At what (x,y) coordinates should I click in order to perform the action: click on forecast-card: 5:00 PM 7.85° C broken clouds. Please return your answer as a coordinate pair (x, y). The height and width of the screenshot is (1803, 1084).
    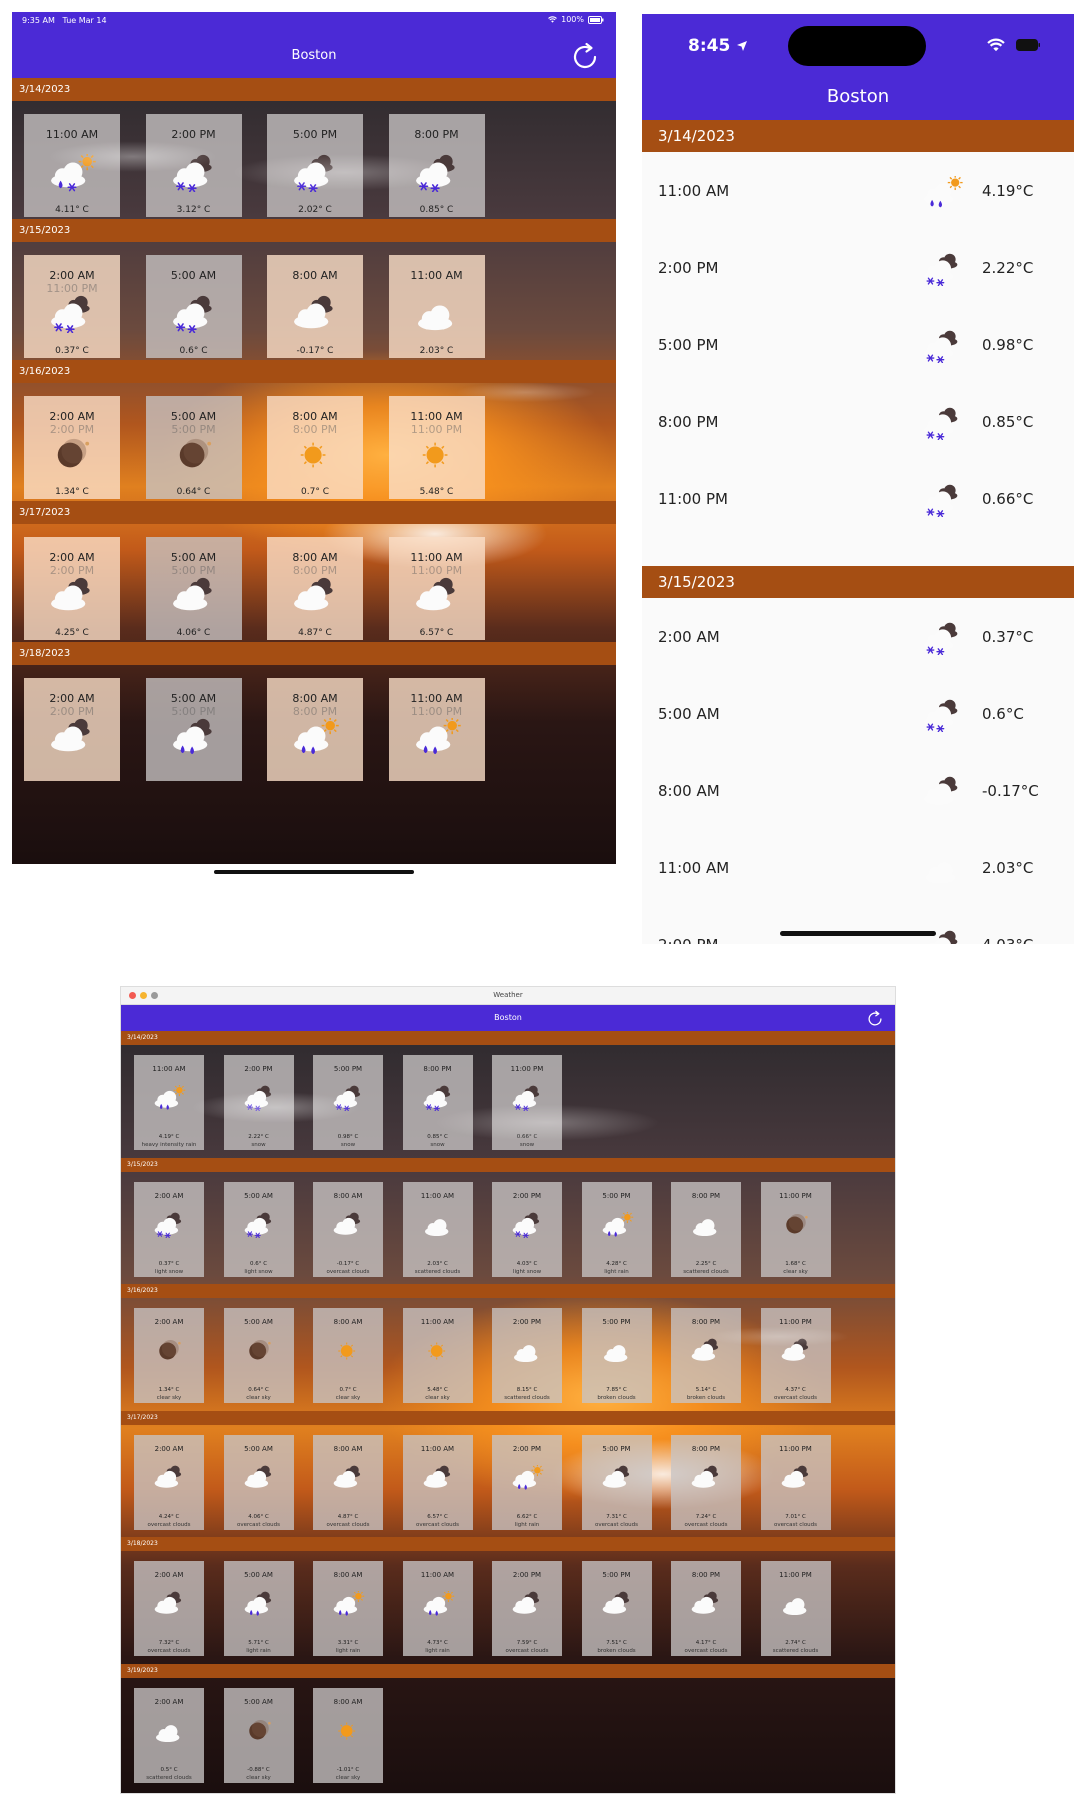
    Looking at the image, I should click on (616, 1355).